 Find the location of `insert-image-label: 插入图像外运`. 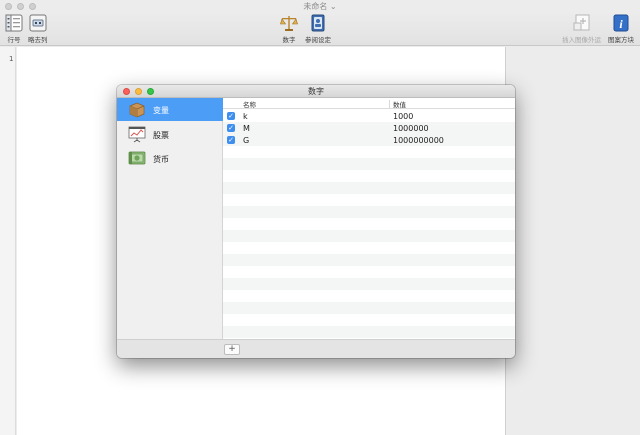

insert-image-label: 插入图像外运 is located at coordinates (581, 40).